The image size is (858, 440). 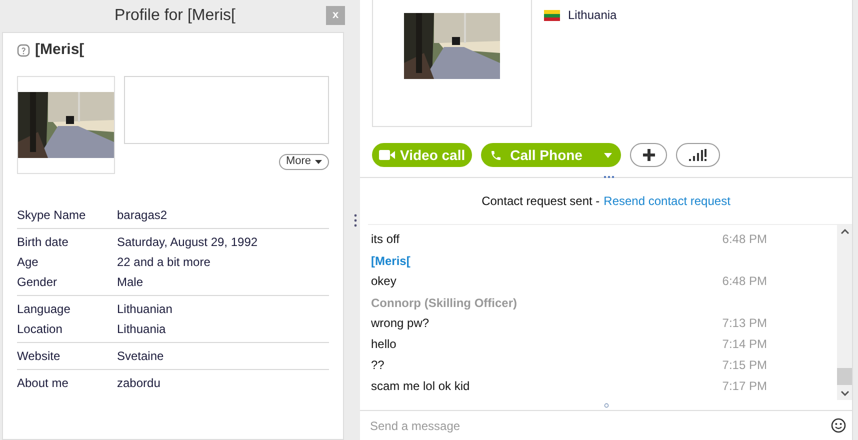 What do you see at coordinates (844, 231) in the screenshot?
I see `scroll-up-icon` at bounding box center [844, 231].